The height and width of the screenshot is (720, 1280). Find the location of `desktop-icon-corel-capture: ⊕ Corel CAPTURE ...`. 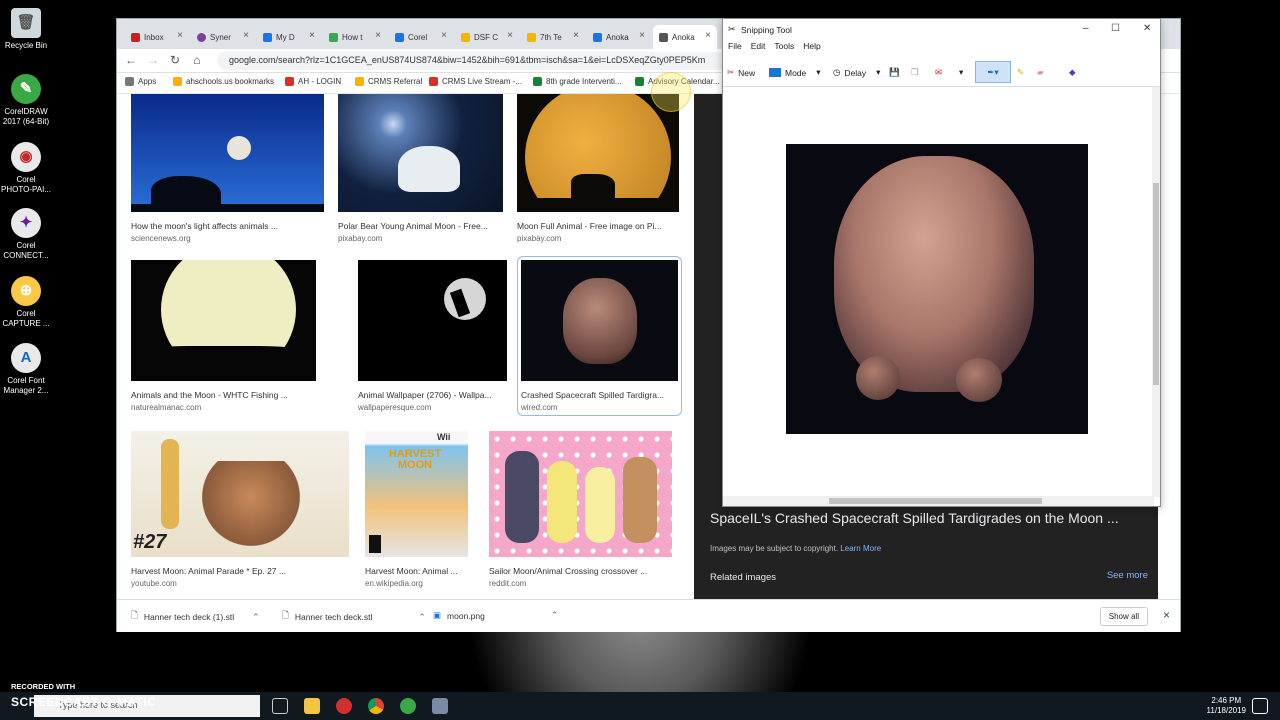

desktop-icon-corel-capture: ⊕ Corel CAPTURE ... is located at coordinates (26, 302).